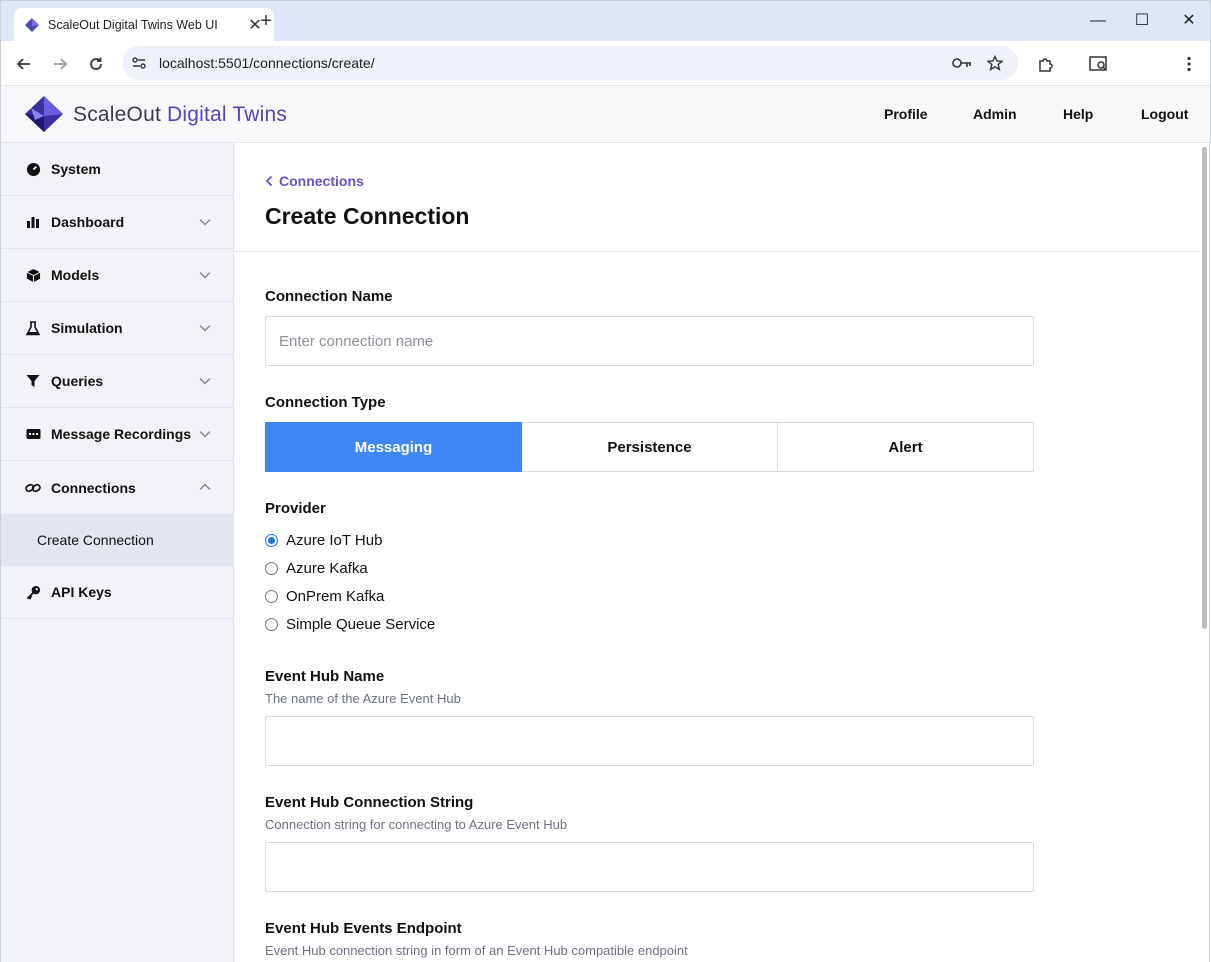 The height and width of the screenshot is (962, 1211). I want to click on cube-icon, so click(33, 275).